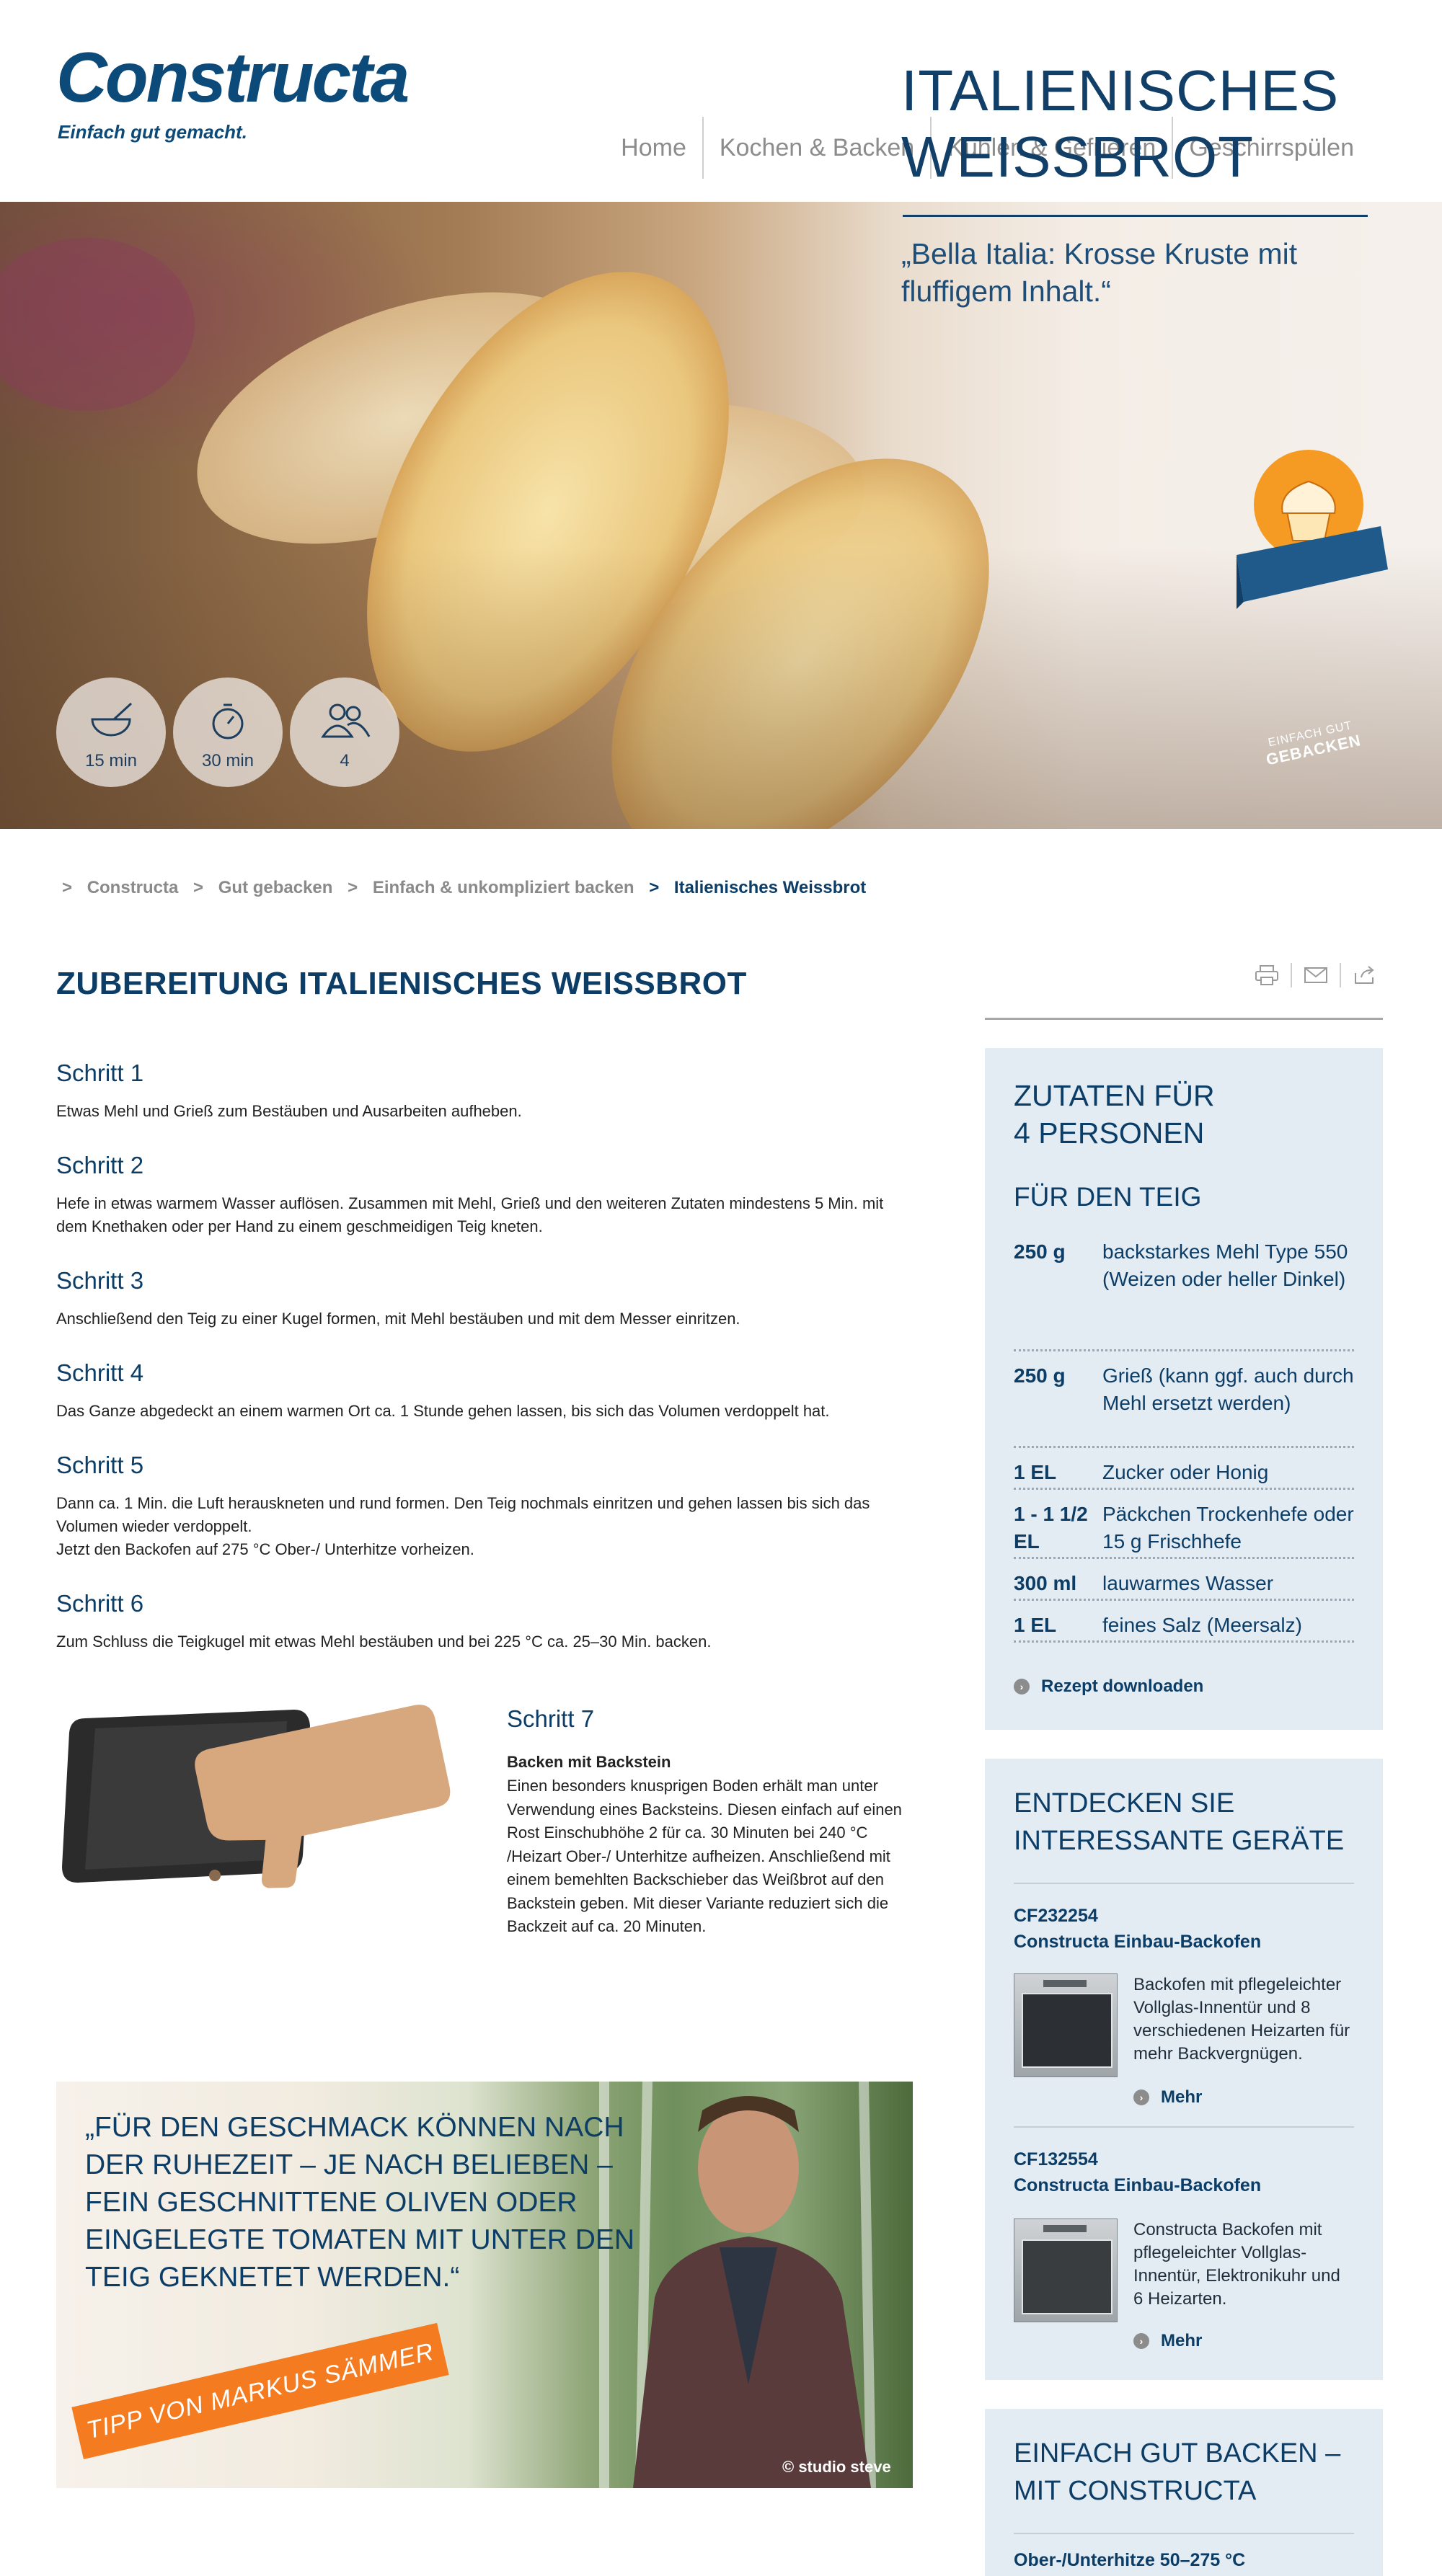  I want to click on title-divider, so click(1135, 216).